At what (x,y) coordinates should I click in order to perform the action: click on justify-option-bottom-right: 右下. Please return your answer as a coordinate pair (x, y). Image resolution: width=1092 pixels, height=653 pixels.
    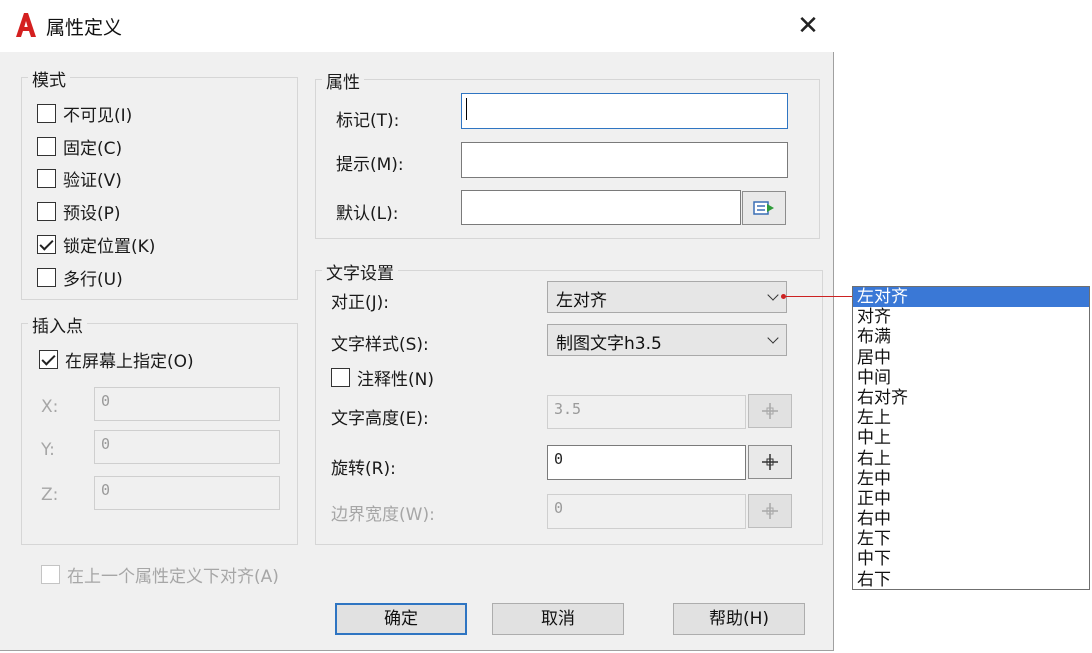
    Looking at the image, I should click on (971, 580).